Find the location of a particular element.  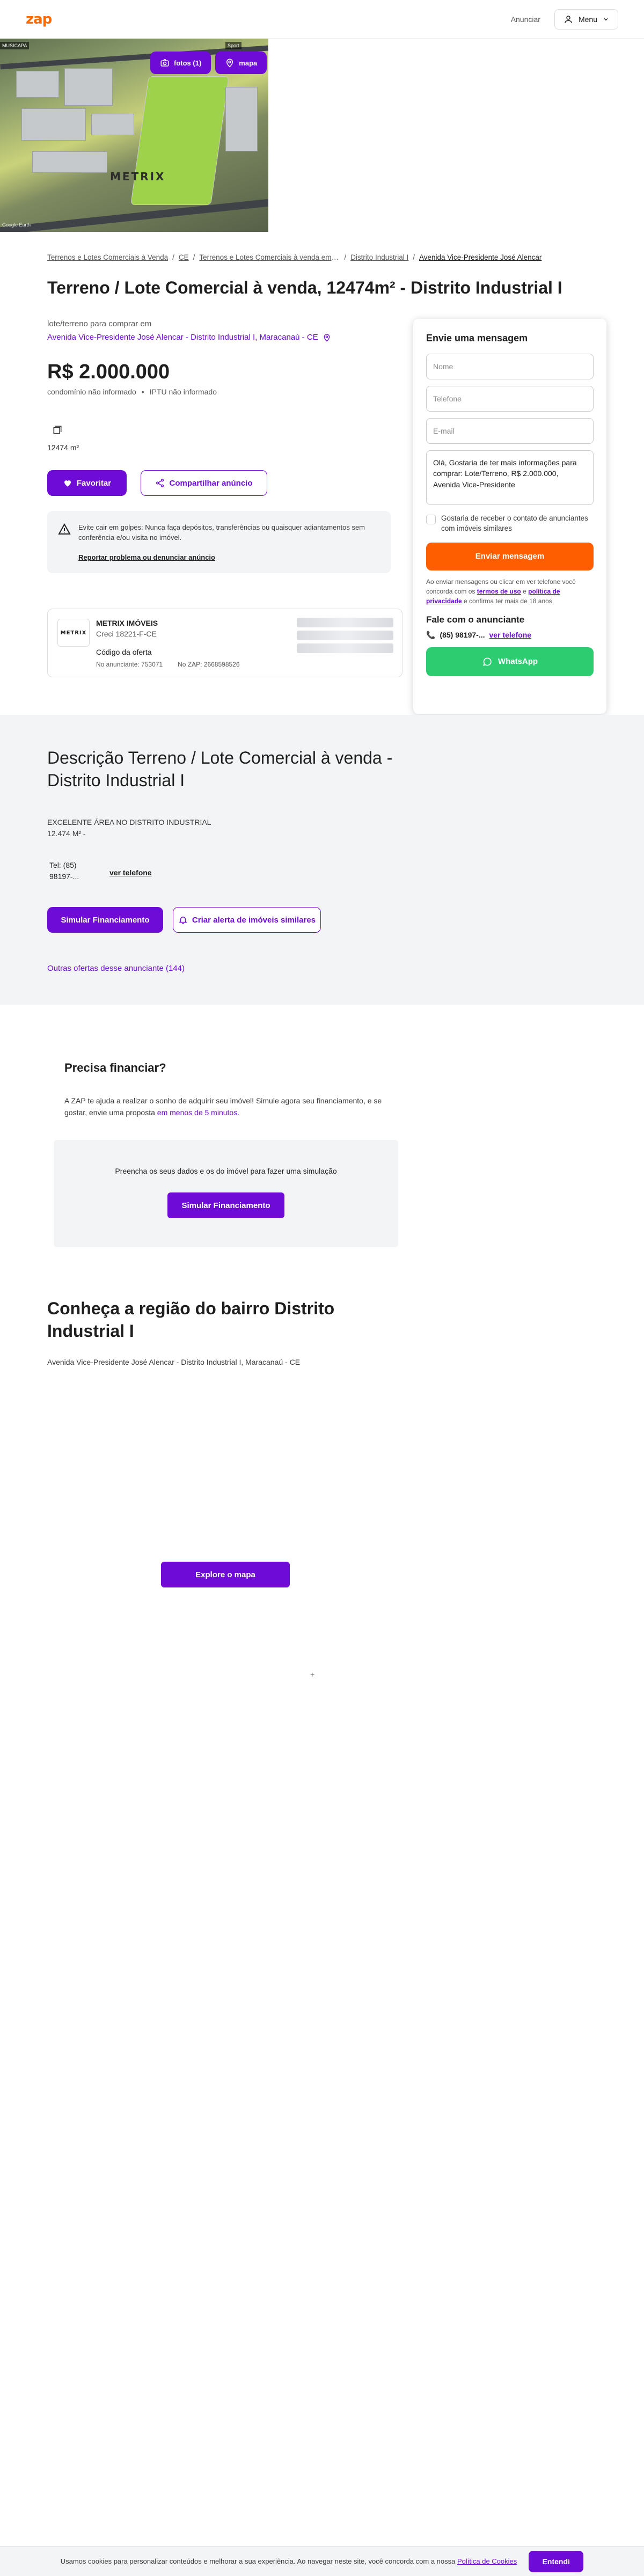

location-pin-icon is located at coordinates (327, 337).